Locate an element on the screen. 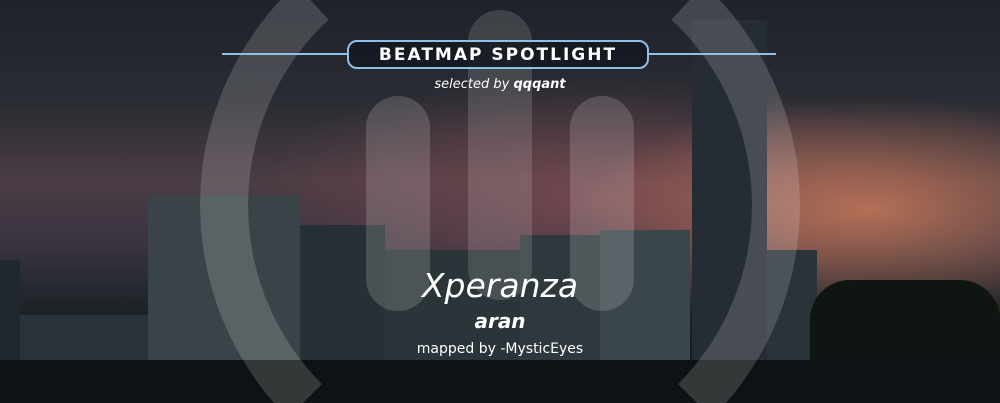 The width and height of the screenshot is (1000, 403). divider-right is located at coordinates (712, 54).